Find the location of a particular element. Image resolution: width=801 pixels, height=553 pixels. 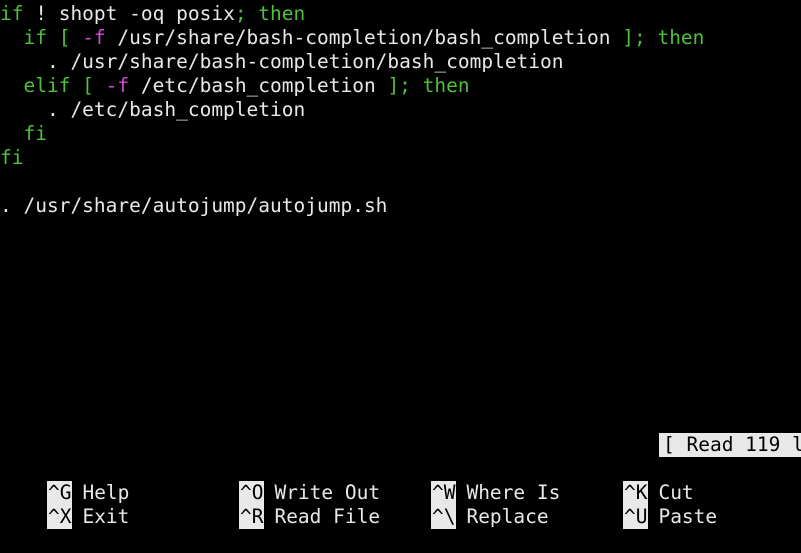

shortcut-help: ^G Help is located at coordinates (64, 481).